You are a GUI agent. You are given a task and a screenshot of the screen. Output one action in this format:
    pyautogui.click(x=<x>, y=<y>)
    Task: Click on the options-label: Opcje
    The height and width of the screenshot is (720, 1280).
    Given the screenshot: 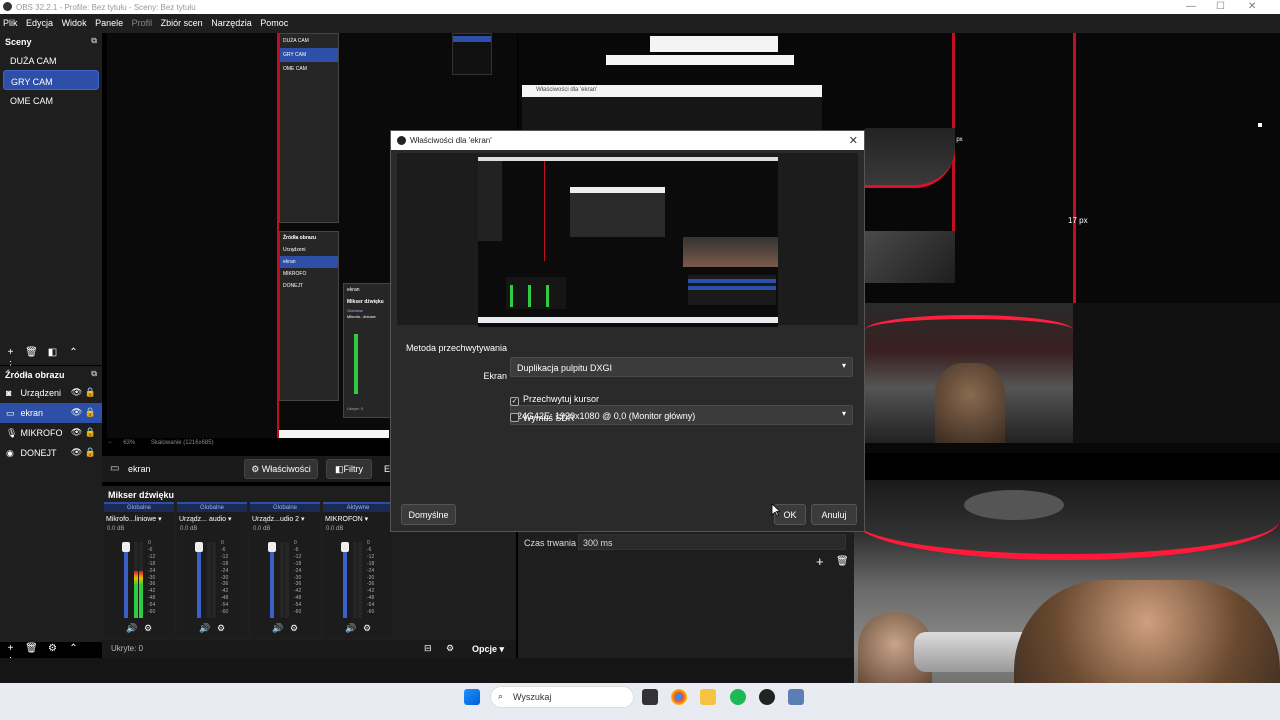 What is the action you would take?
    pyautogui.click(x=485, y=649)
    